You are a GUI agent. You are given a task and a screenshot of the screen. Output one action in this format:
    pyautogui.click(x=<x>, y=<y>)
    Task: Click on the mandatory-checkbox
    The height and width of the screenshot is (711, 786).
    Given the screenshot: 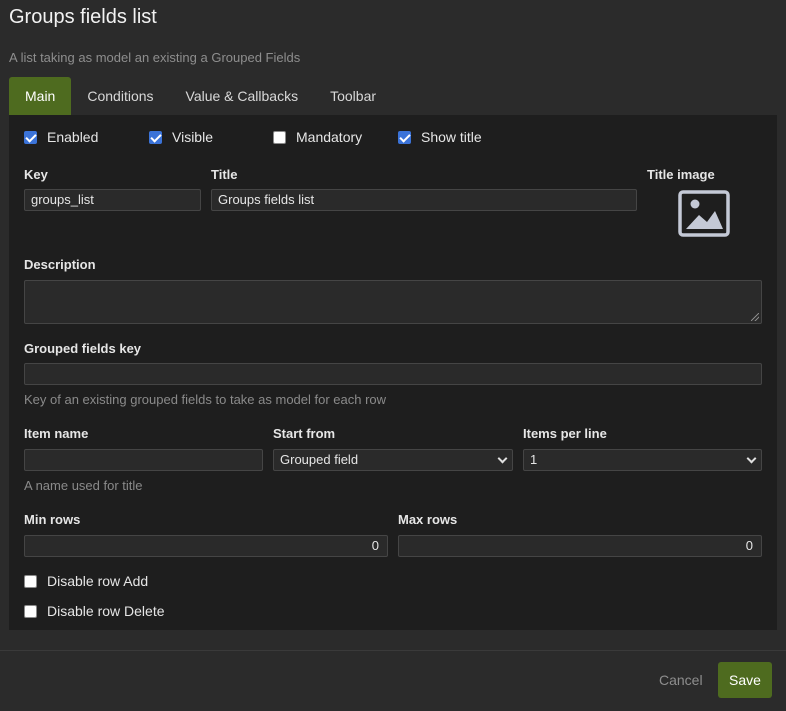 What is the action you would take?
    pyautogui.click(x=279, y=137)
    